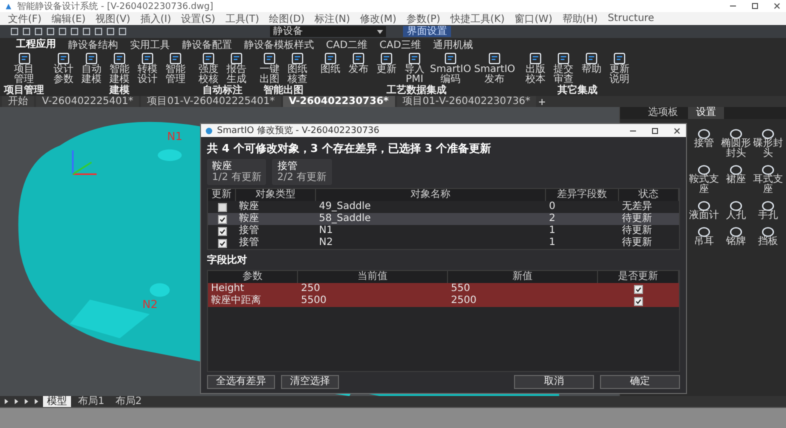 Image resolution: width=786 pixels, height=428 pixels. What do you see at coordinates (332, 19) in the screenshot?
I see `menu-item: 标注(N)` at bounding box center [332, 19].